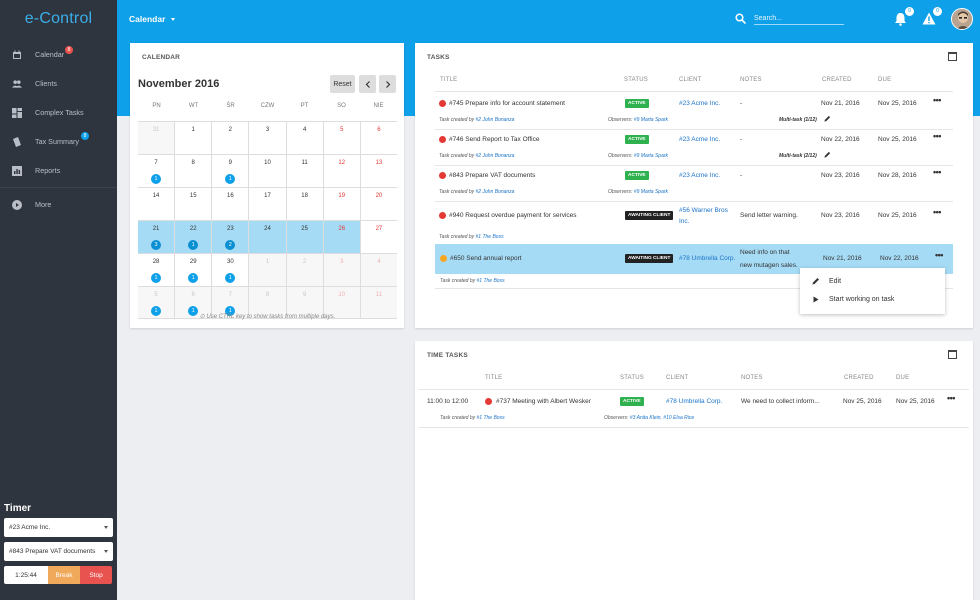  Describe the element at coordinates (342, 84) in the screenshot. I see `calendar-reset-button: Reset` at that location.